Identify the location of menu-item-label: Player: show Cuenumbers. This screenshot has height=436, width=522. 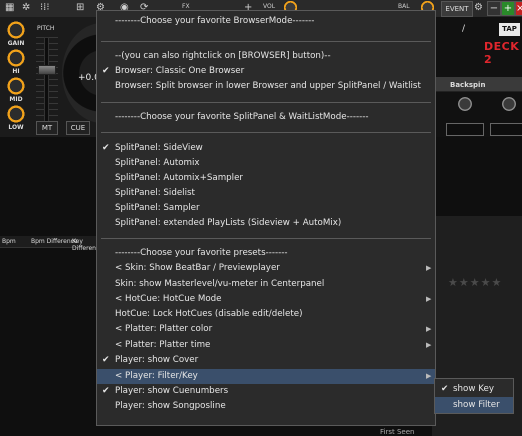
(172, 391).